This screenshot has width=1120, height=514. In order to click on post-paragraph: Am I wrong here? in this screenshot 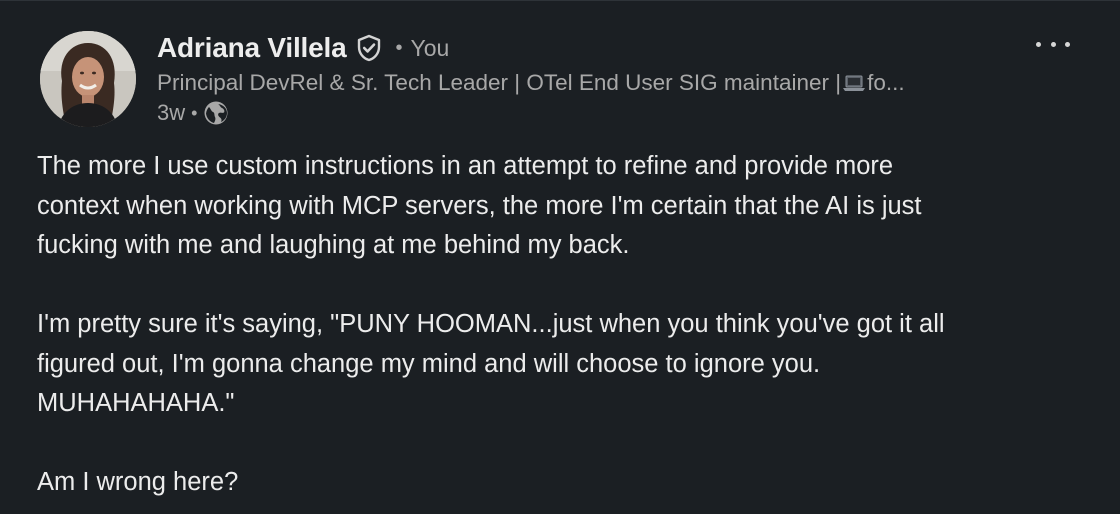, I will do `click(567, 483)`.